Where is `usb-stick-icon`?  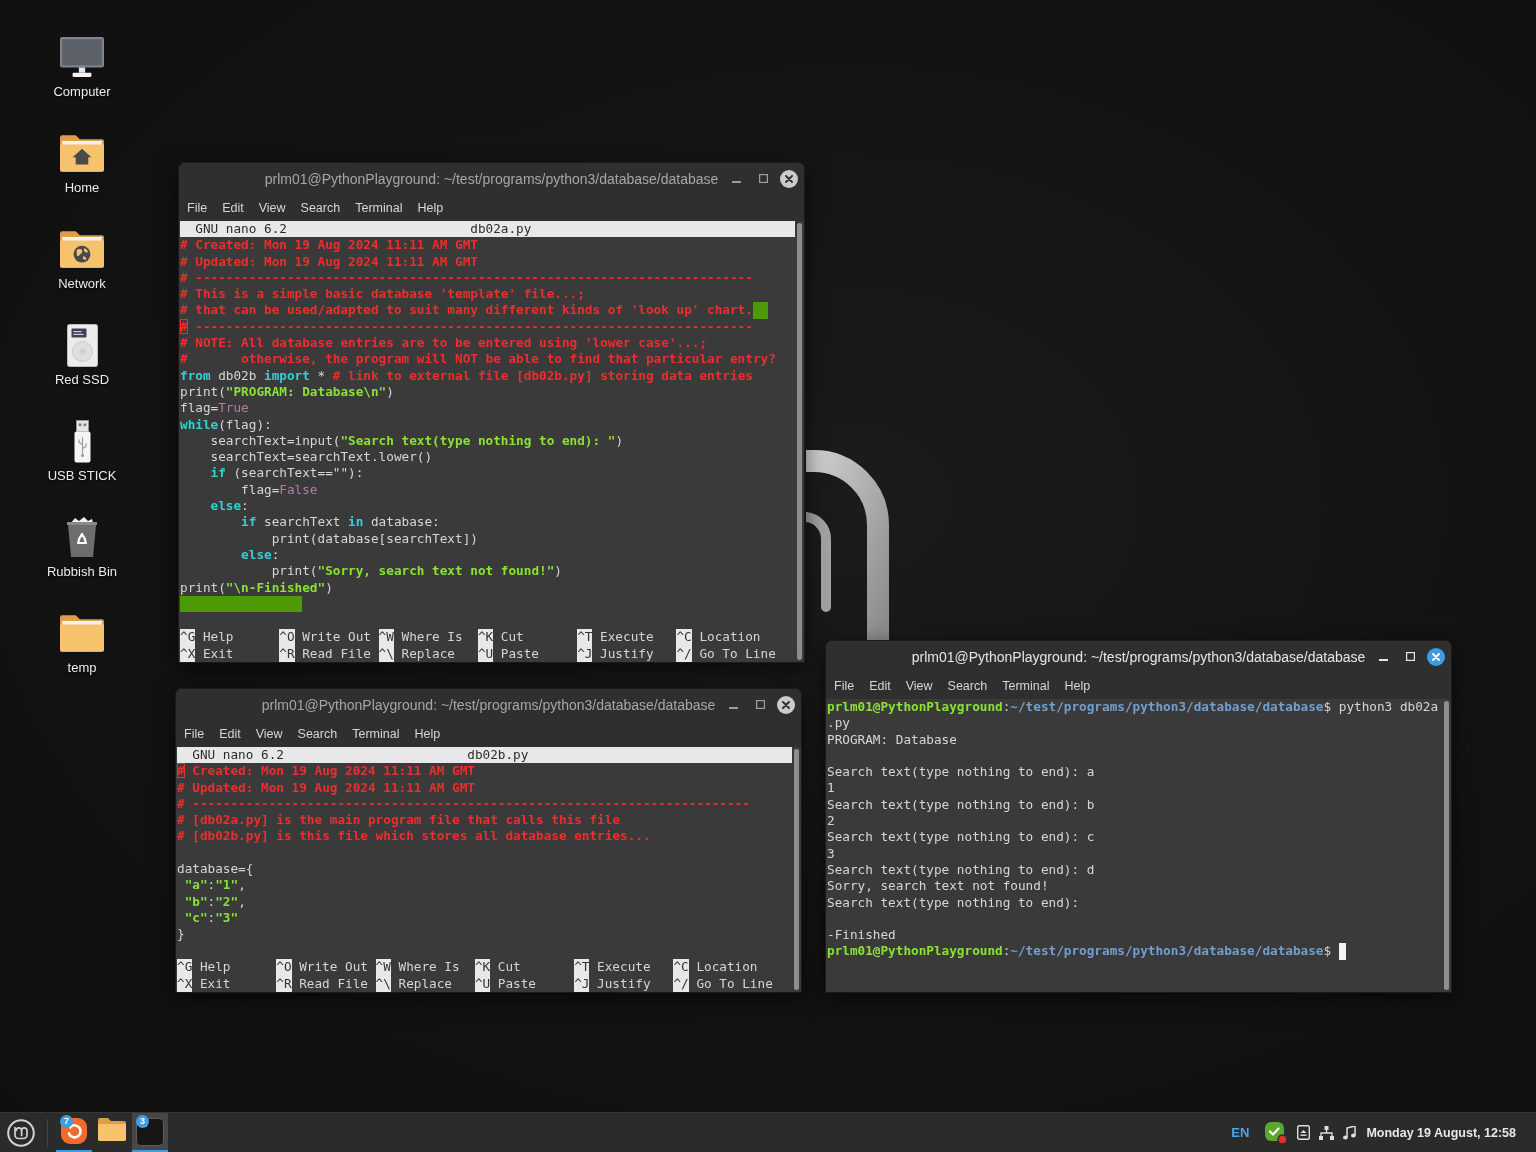 usb-stick-icon is located at coordinates (82, 441).